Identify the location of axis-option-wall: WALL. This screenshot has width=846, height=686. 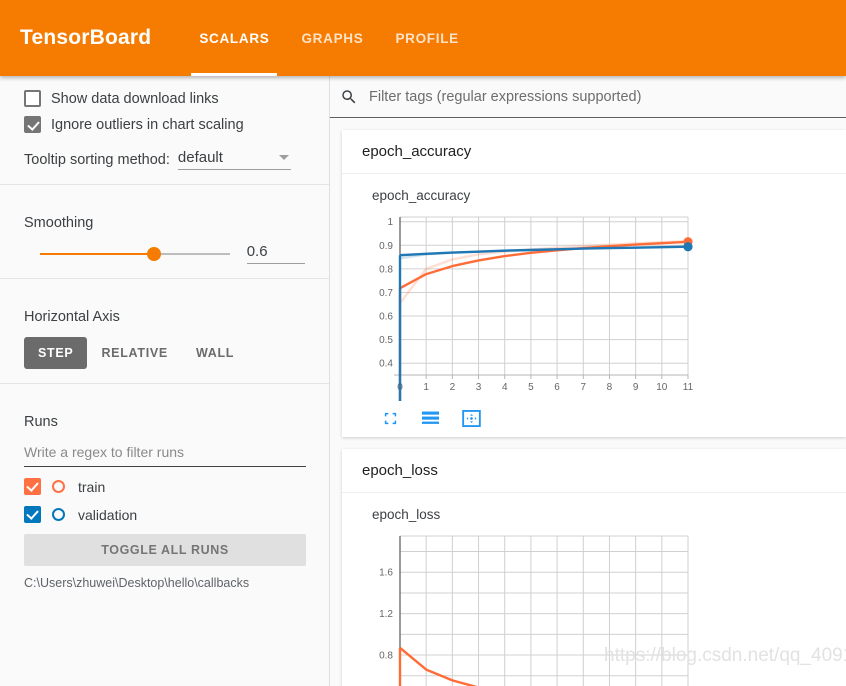
(215, 353).